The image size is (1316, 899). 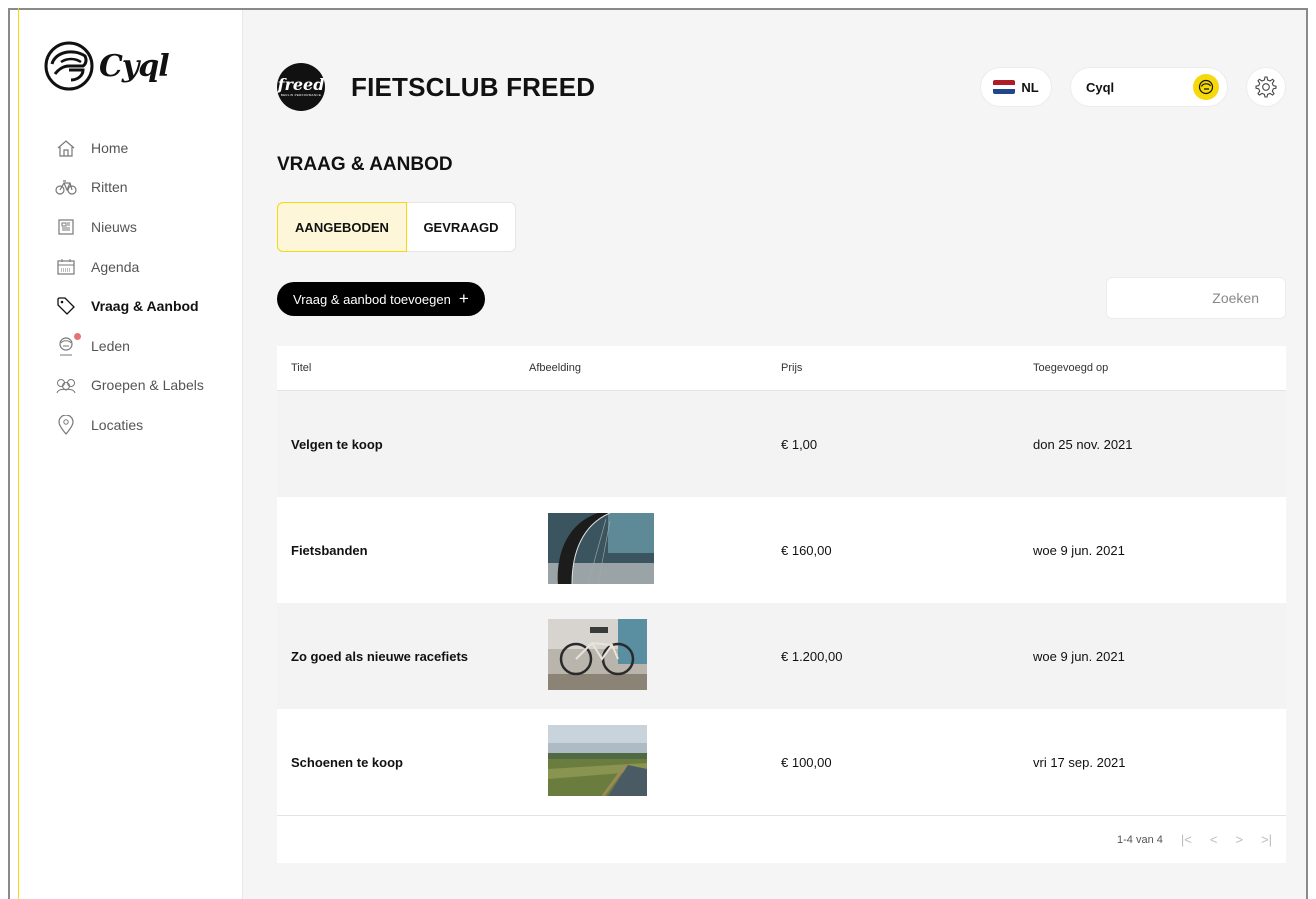 I want to click on sidebar-item-locaties: Locaties, so click(x=129, y=425).